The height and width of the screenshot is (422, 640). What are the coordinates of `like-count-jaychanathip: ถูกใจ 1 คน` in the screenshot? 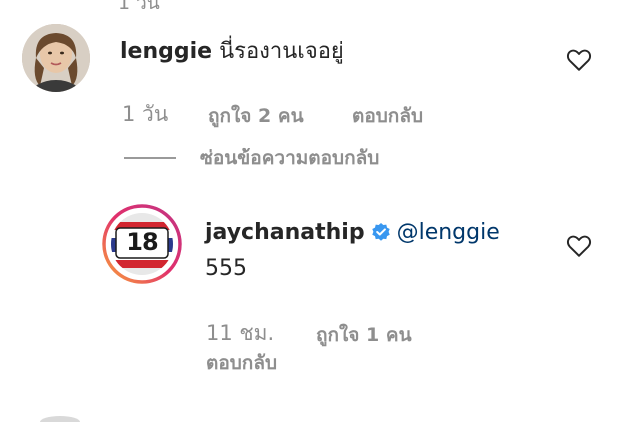 It's located at (364, 335).